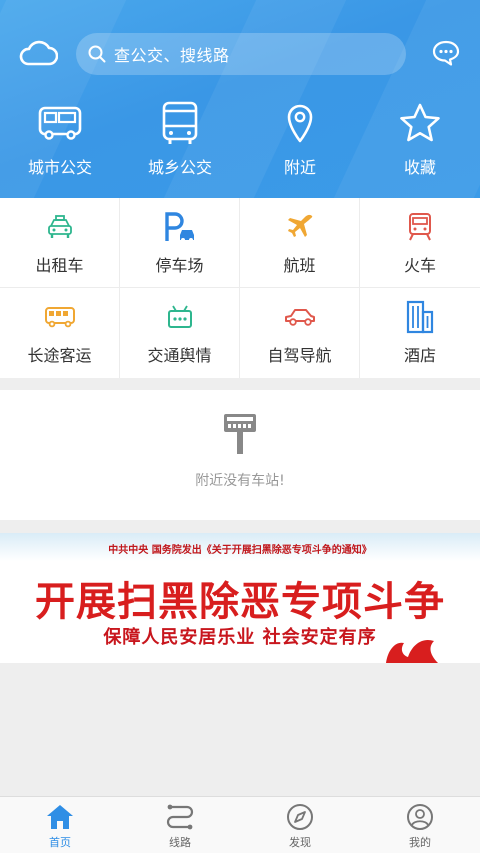 The image size is (480, 853). What do you see at coordinates (240, 481) in the screenshot?
I see `no-stations-message: 附近没有车站!` at bounding box center [240, 481].